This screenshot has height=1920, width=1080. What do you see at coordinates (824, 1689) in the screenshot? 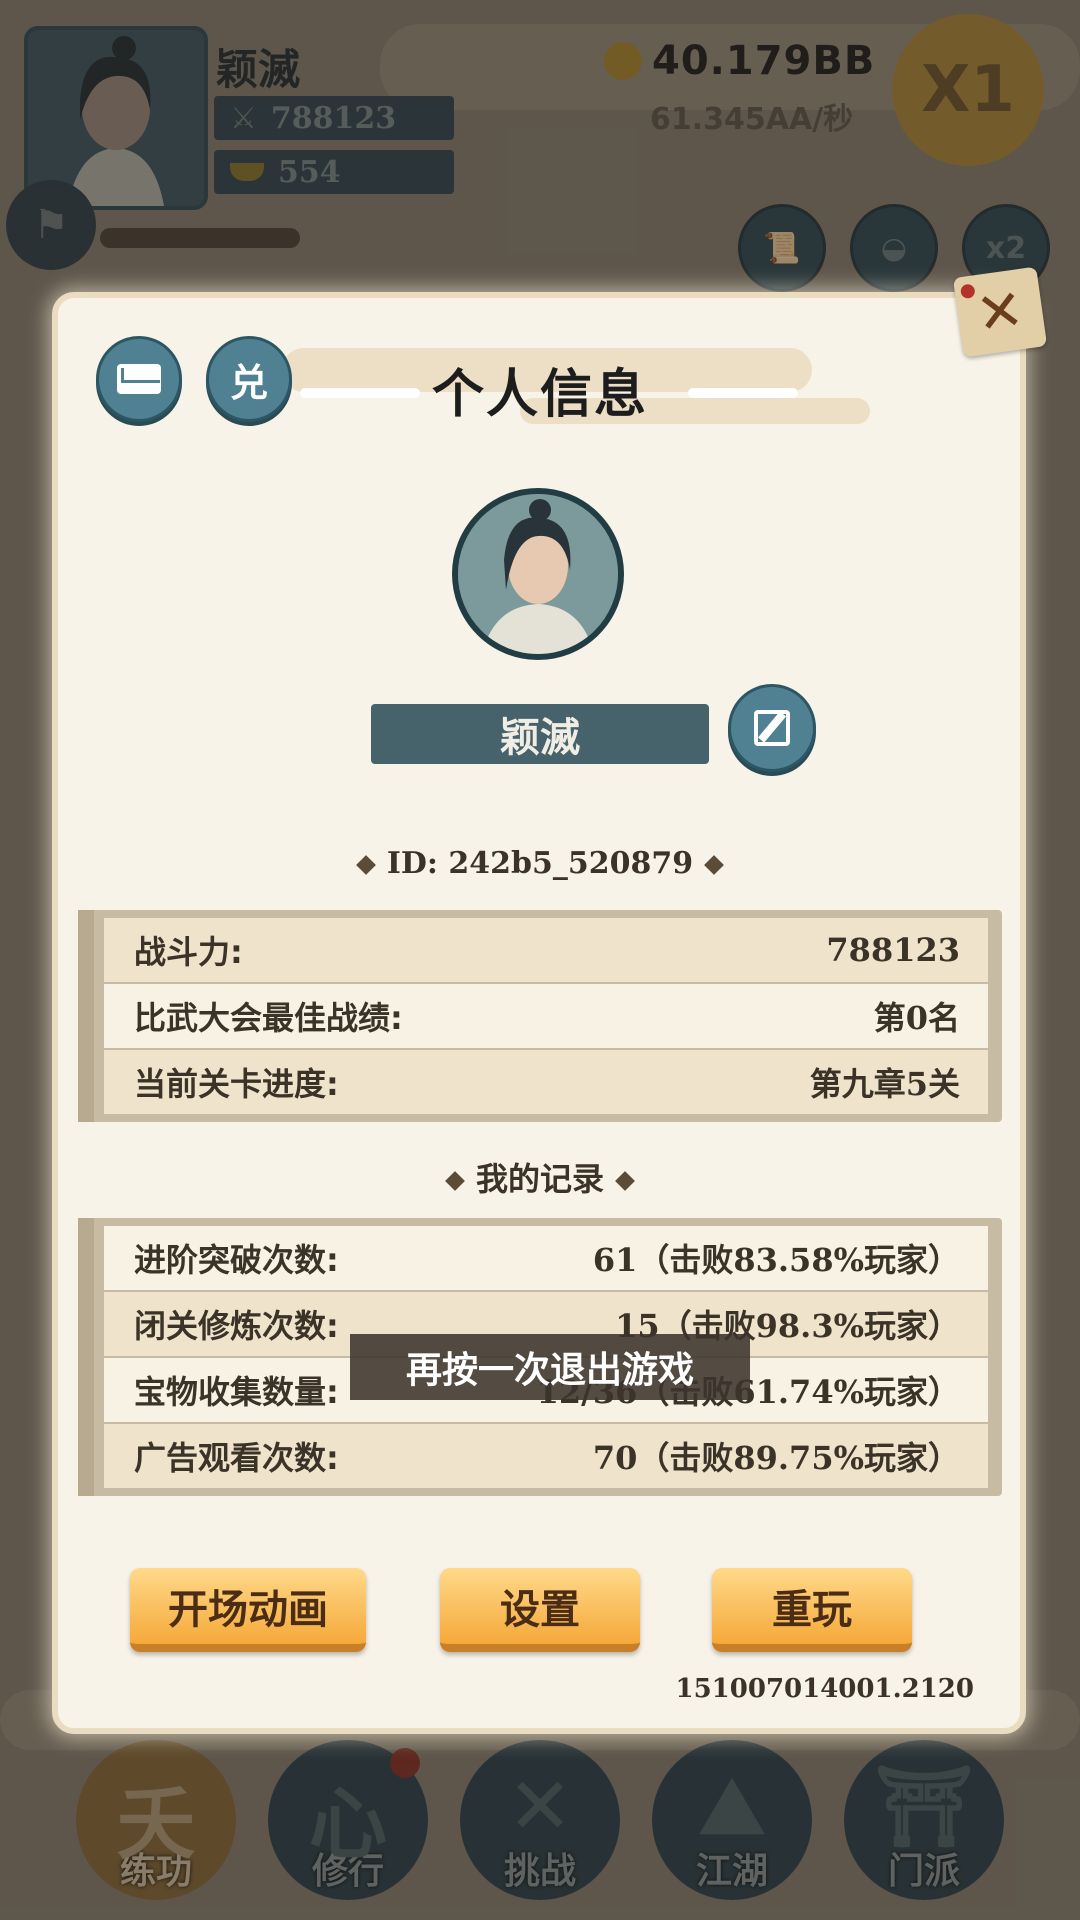
I see `version-number: 151007014001.2120` at bounding box center [824, 1689].